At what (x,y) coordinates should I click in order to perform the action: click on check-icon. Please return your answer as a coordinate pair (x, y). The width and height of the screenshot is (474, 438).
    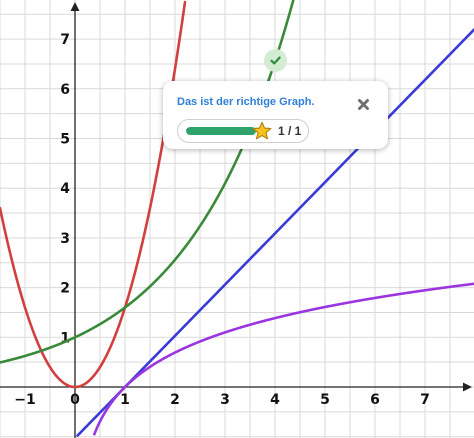
    Looking at the image, I should click on (275, 60).